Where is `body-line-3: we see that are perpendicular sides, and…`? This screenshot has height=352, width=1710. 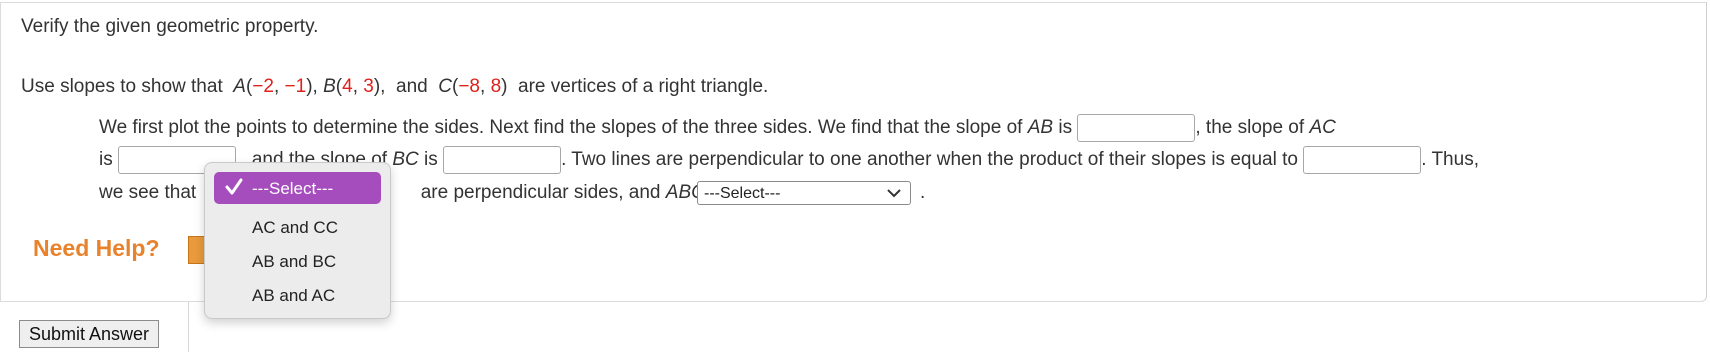
body-line-3: we see that are perpendicular sides, and… is located at coordinates (402, 192).